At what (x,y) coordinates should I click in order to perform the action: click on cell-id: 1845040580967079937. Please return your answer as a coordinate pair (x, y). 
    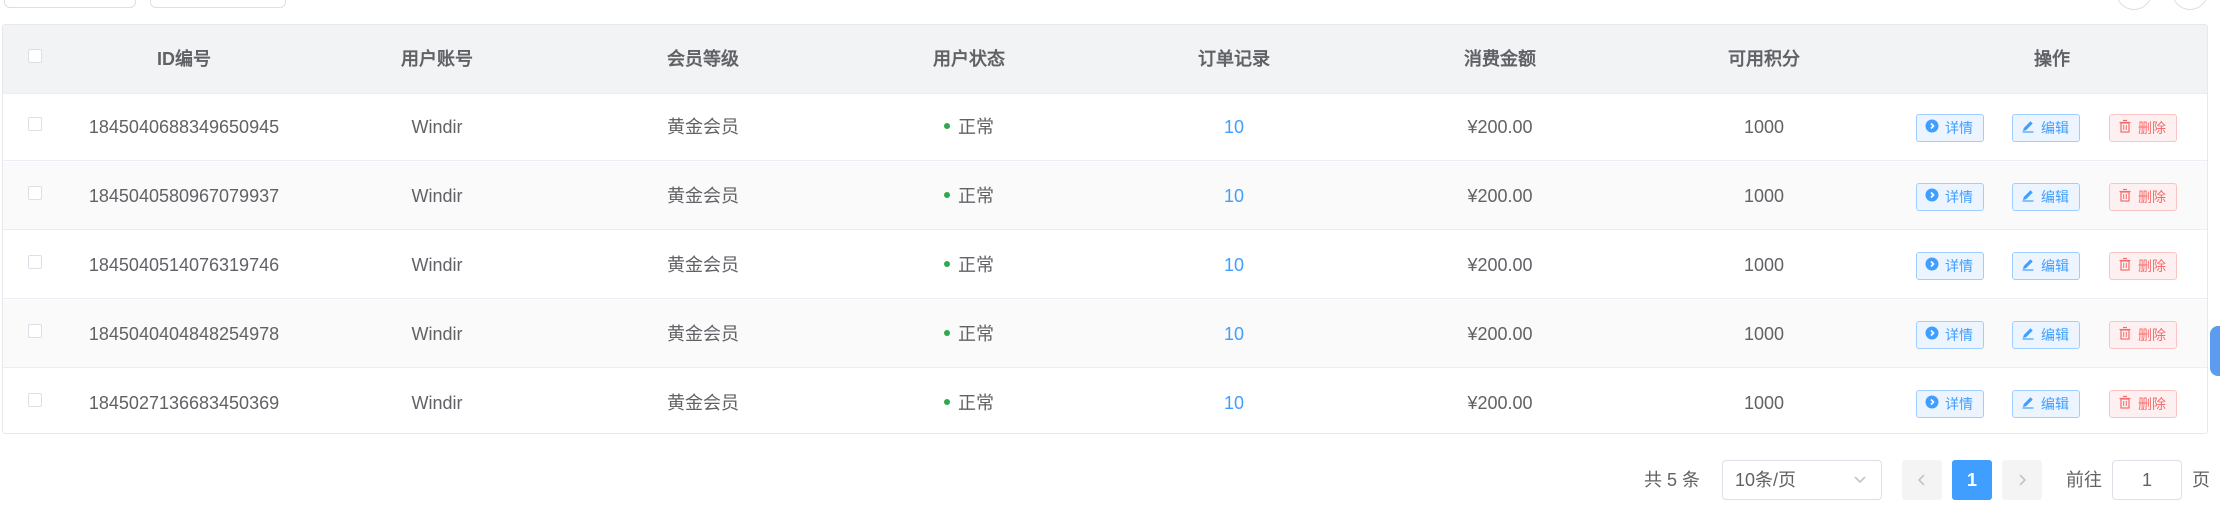
    Looking at the image, I should click on (184, 196).